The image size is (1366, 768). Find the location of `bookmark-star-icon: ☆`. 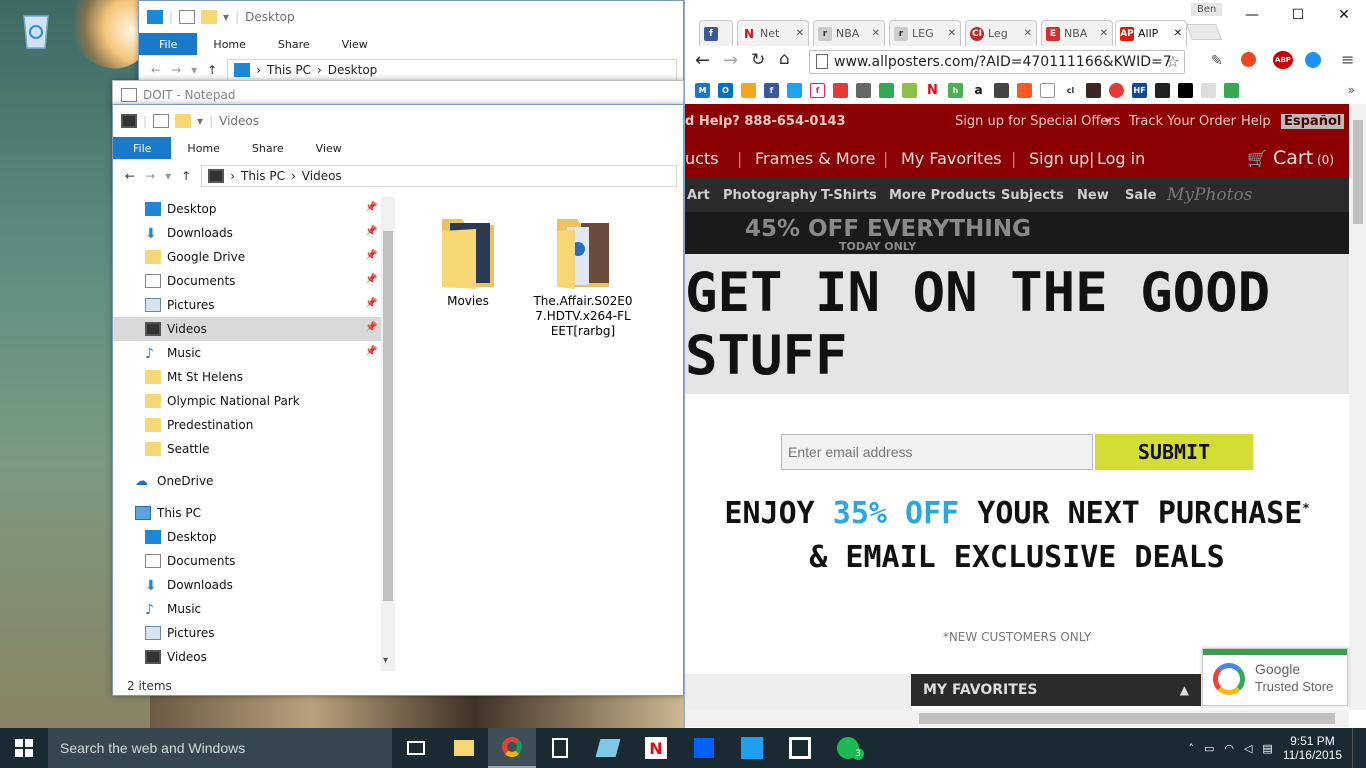

bookmark-star-icon: ☆ is located at coordinates (1173, 61).